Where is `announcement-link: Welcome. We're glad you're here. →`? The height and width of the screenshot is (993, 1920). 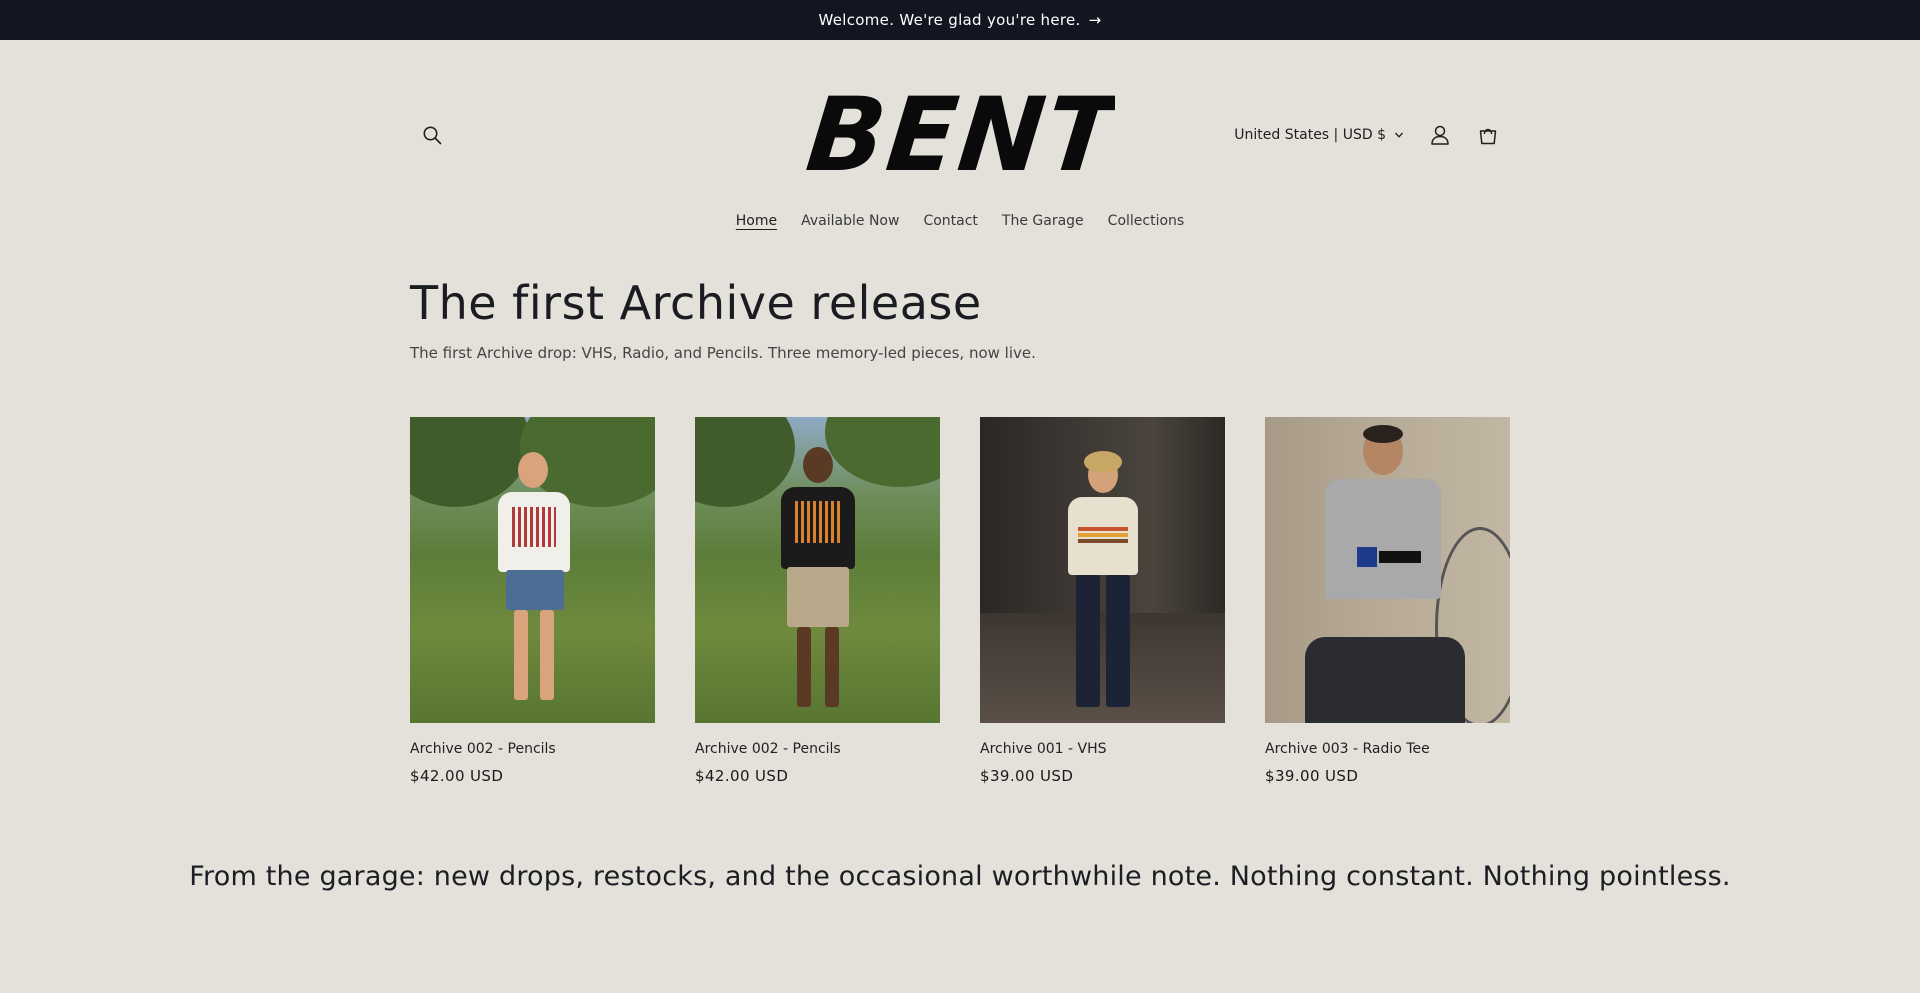
announcement-link: Welcome. We're glad you're here. → is located at coordinates (959, 20).